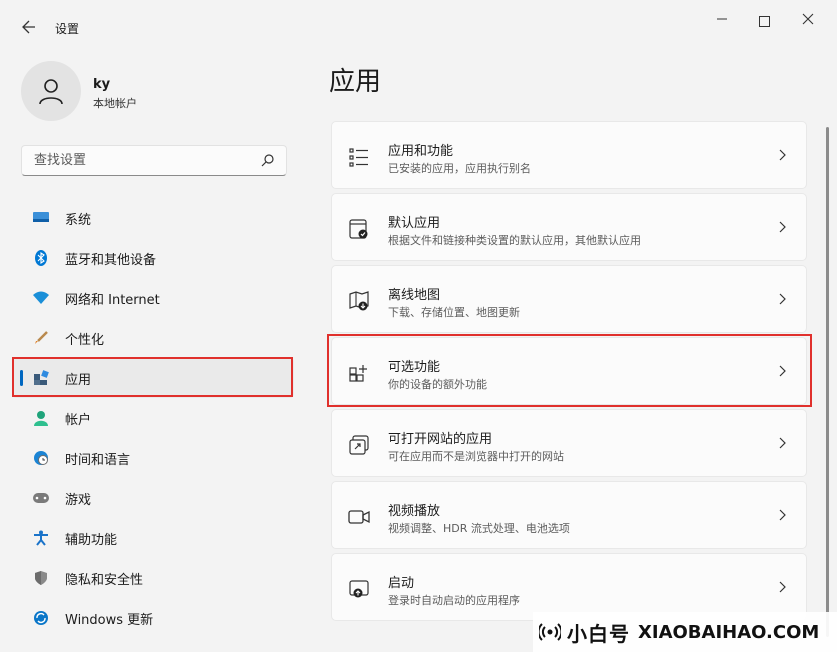  Describe the element at coordinates (102, 84) in the screenshot. I see `user-name: ky` at that location.